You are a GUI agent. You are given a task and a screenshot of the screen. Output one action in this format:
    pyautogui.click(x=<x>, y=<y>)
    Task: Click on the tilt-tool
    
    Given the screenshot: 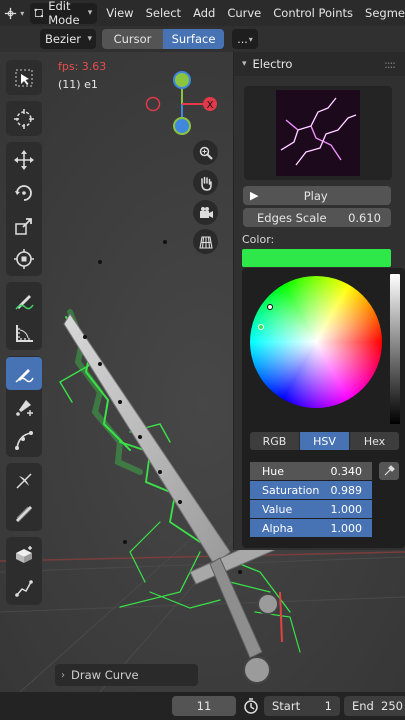 What is the action you would take?
    pyautogui.click(x=24, y=480)
    